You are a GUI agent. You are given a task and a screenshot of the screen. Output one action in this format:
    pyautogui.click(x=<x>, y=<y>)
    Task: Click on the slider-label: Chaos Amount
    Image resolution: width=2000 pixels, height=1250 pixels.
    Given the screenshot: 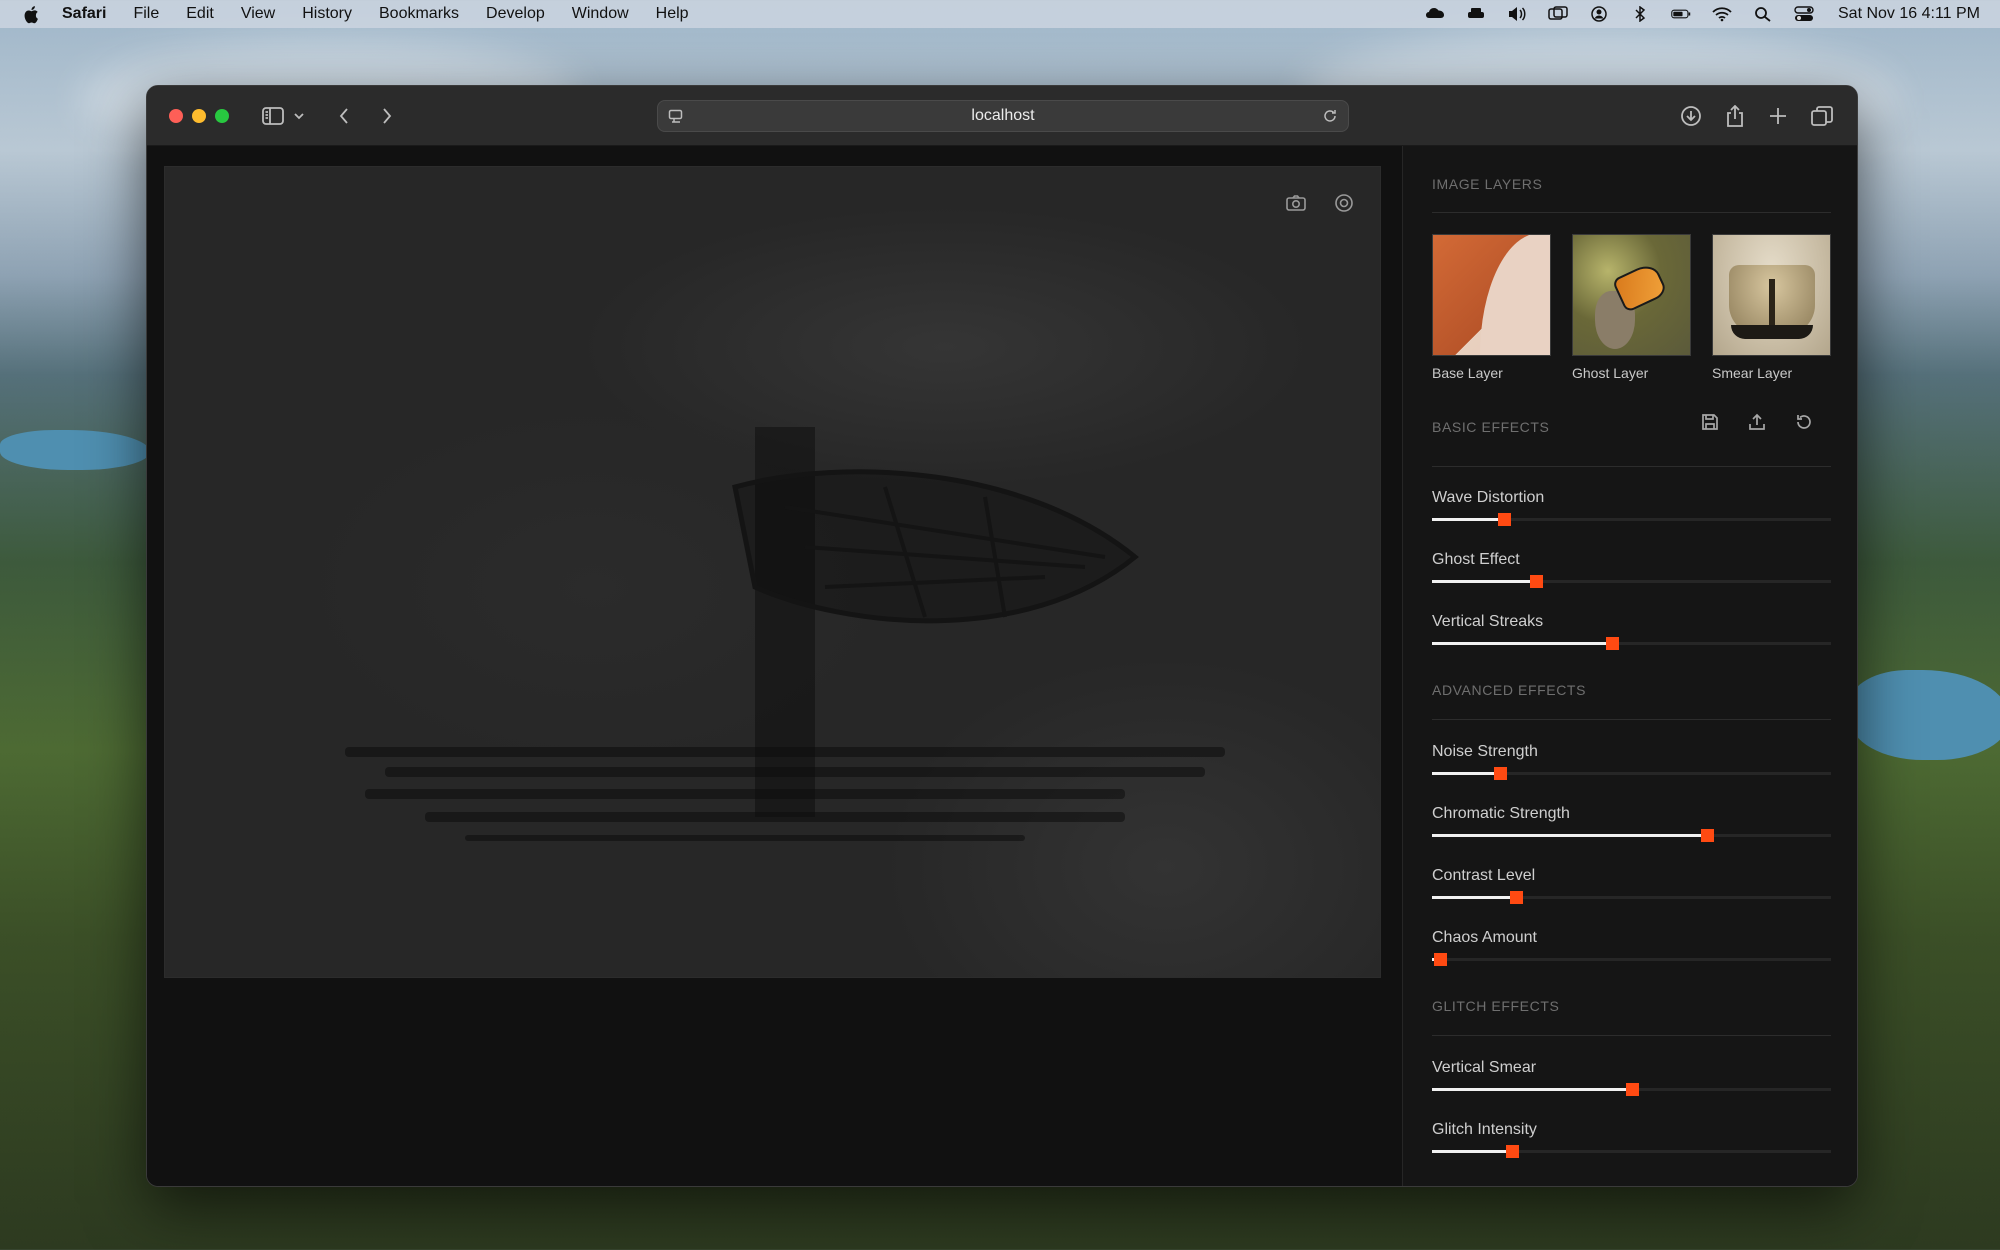 What is the action you would take?
    pyautogui.click(x=1484, y=937)
    